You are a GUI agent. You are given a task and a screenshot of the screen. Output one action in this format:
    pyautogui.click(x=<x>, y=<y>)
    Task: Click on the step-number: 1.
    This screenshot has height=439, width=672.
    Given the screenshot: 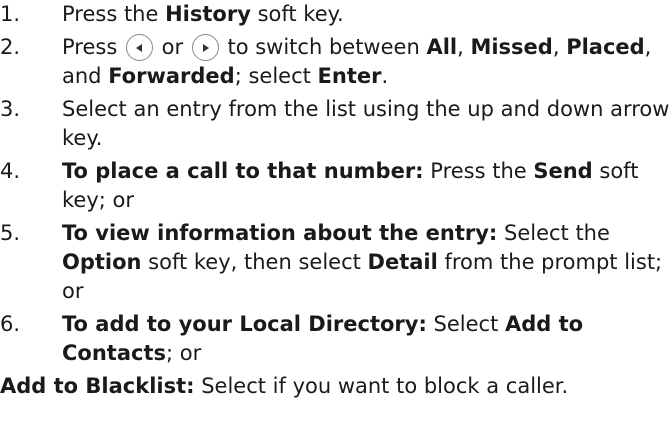 What is the action you would take?
    pyautogui.click(x=10, y=14)
    